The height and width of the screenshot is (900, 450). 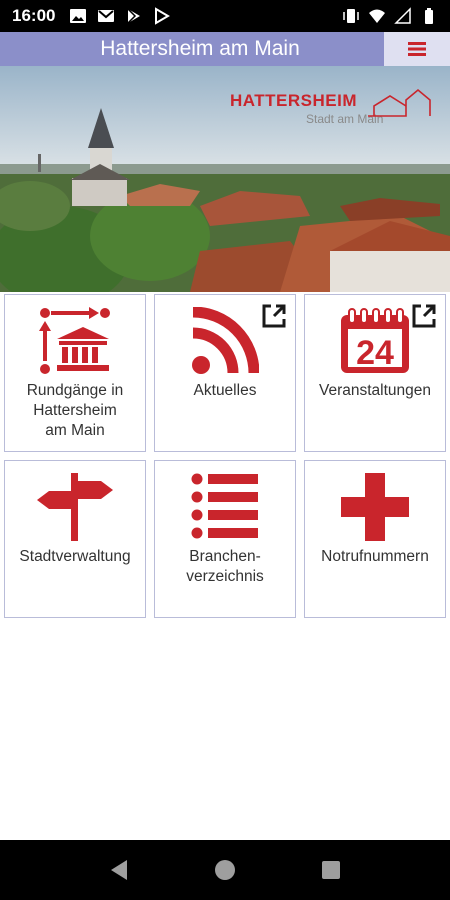 I want to click on app-header: Hattersheim am Main, so click(x=225, y=49).